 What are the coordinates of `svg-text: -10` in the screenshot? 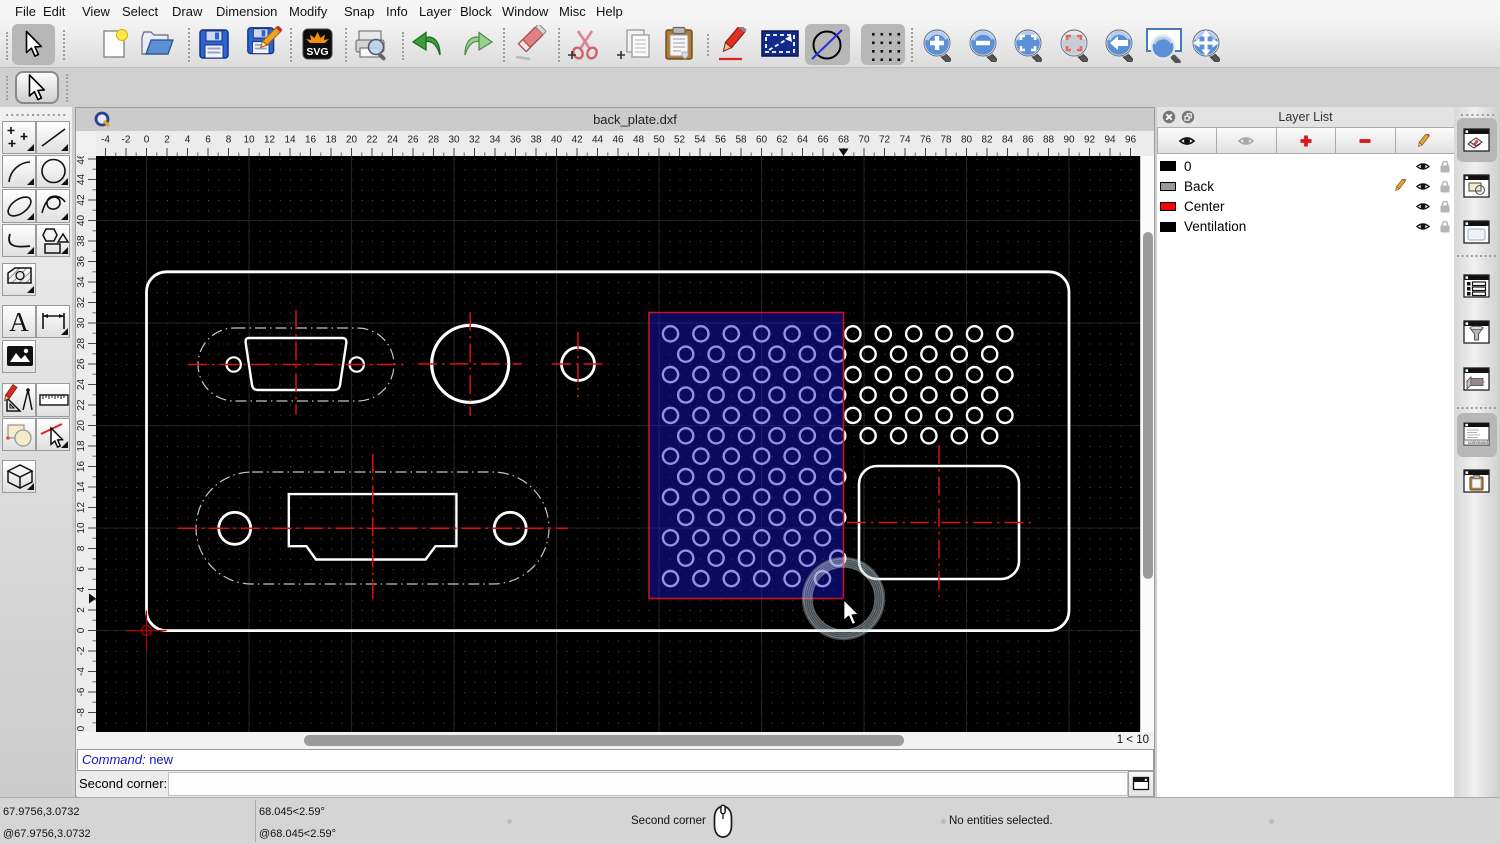 It's located at (81, 728).